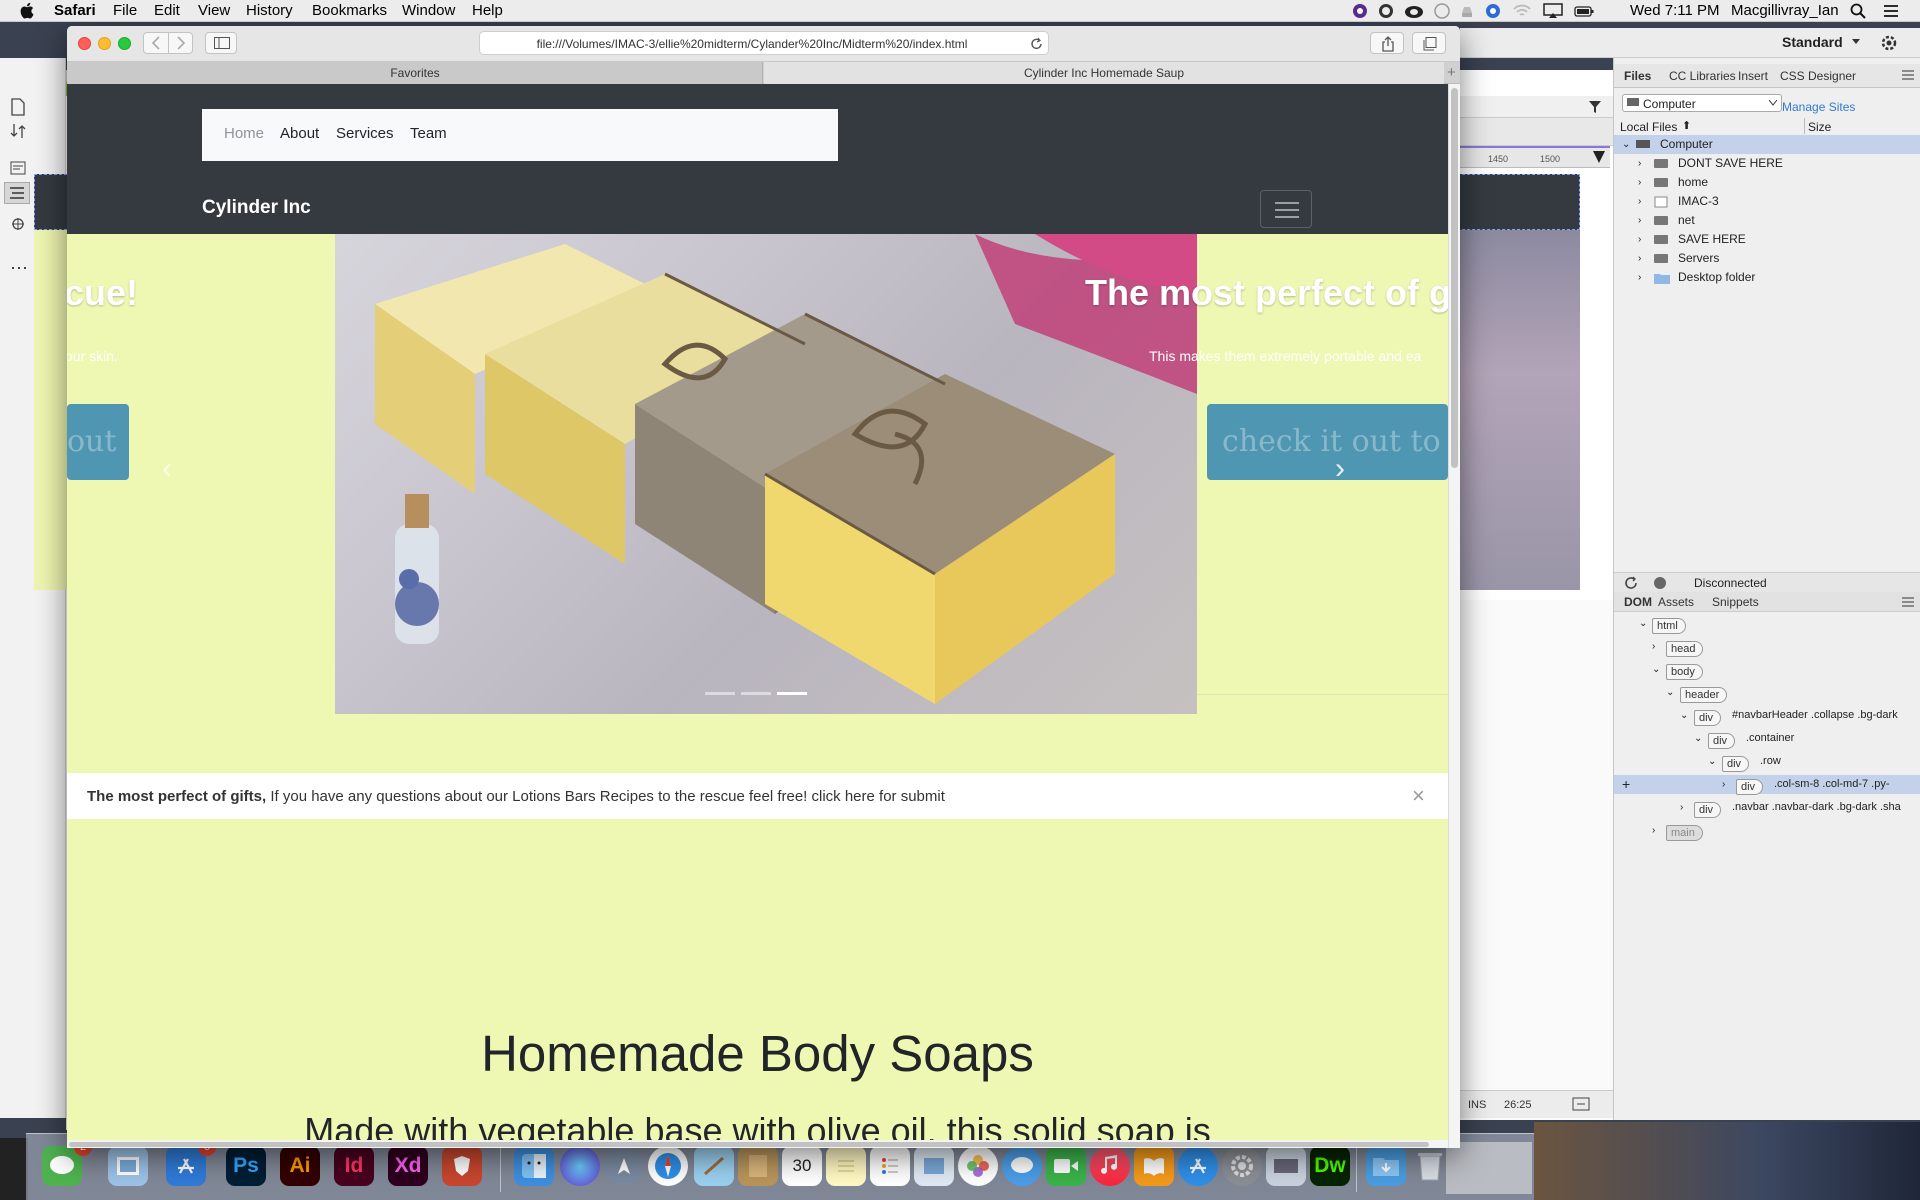 This screenshot has height=1200, width=1920. What do you see at coordinates (1858, 11) in the screenshot?
I see `spotlight-icon` at bounding box center [1858, 11].